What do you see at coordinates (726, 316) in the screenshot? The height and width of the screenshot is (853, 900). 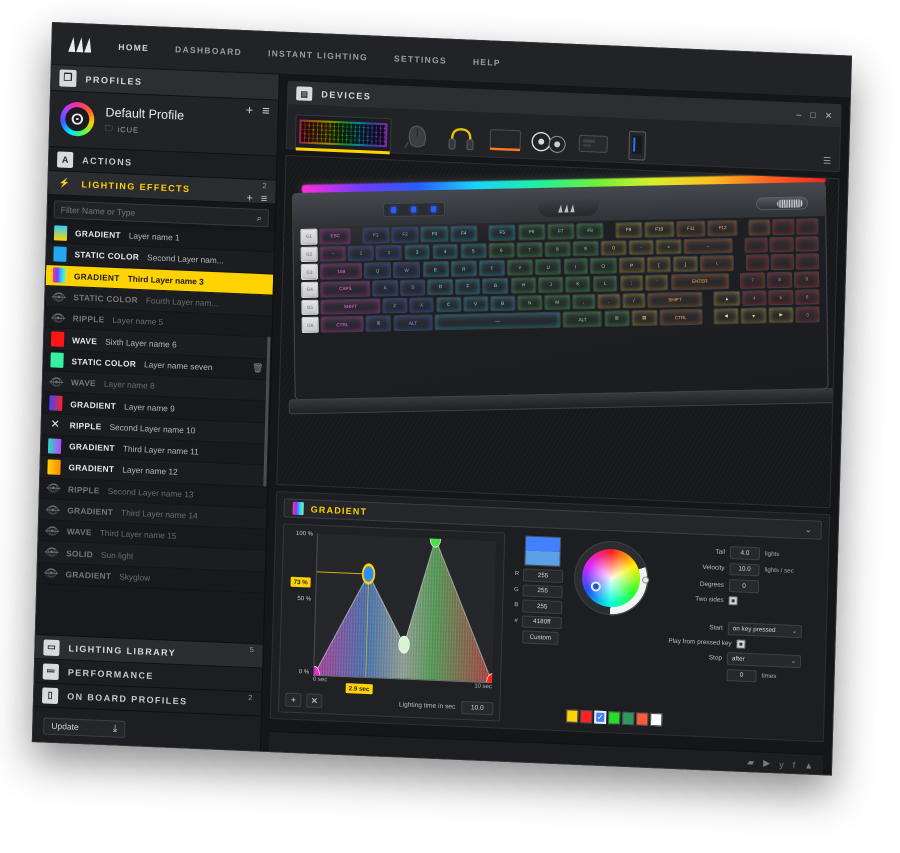 I see `key-left: ◀` at bounding box center [726, 316].